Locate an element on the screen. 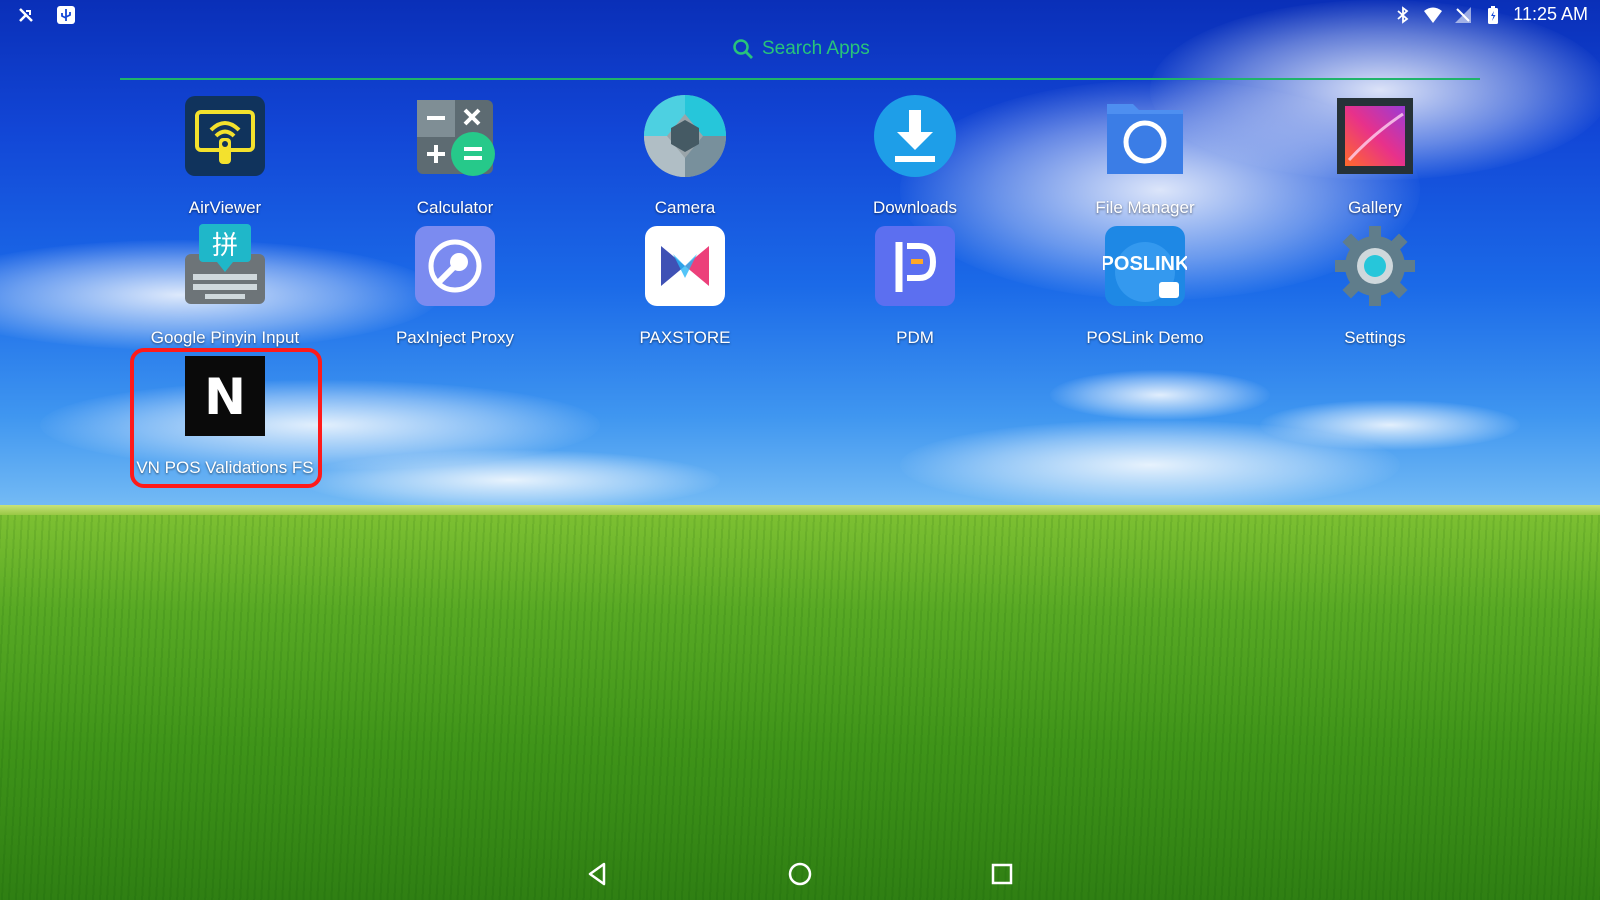 This screenshot has width=1600, height=900. app-label: POSLink Demo is located at coordinates (1145, 337).